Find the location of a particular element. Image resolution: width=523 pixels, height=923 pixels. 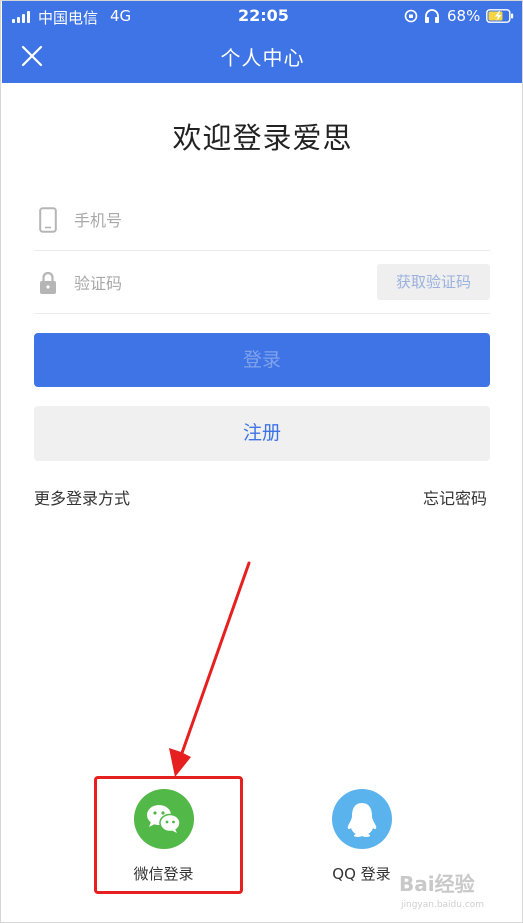

signal-icon is located at coordinates (22, 17).